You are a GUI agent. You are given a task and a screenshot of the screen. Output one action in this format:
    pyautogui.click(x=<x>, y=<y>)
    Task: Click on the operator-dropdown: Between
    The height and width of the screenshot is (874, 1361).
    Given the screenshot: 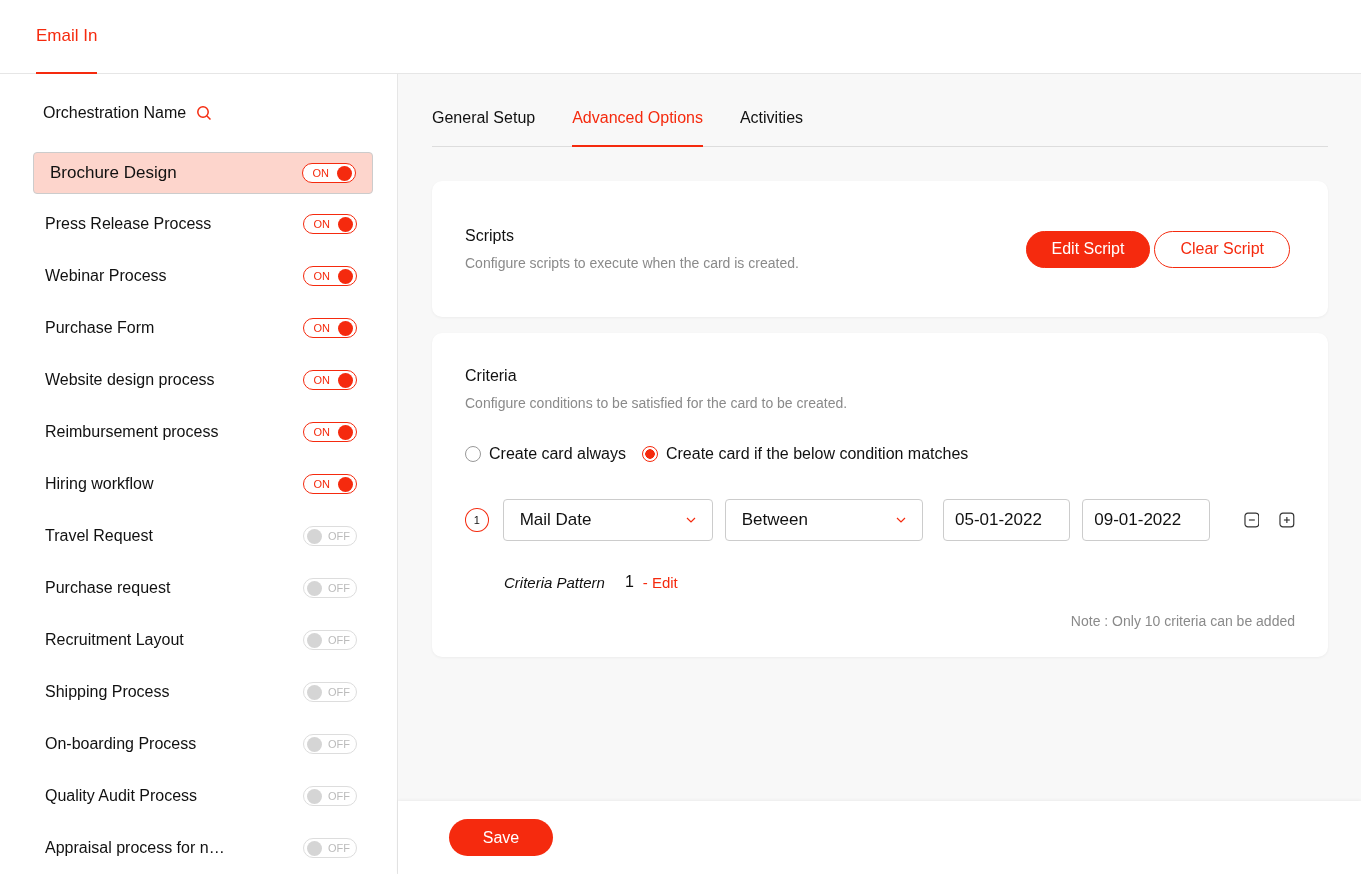 What is the action you would take?
    pyautogui.click(x=823, y=520)
    